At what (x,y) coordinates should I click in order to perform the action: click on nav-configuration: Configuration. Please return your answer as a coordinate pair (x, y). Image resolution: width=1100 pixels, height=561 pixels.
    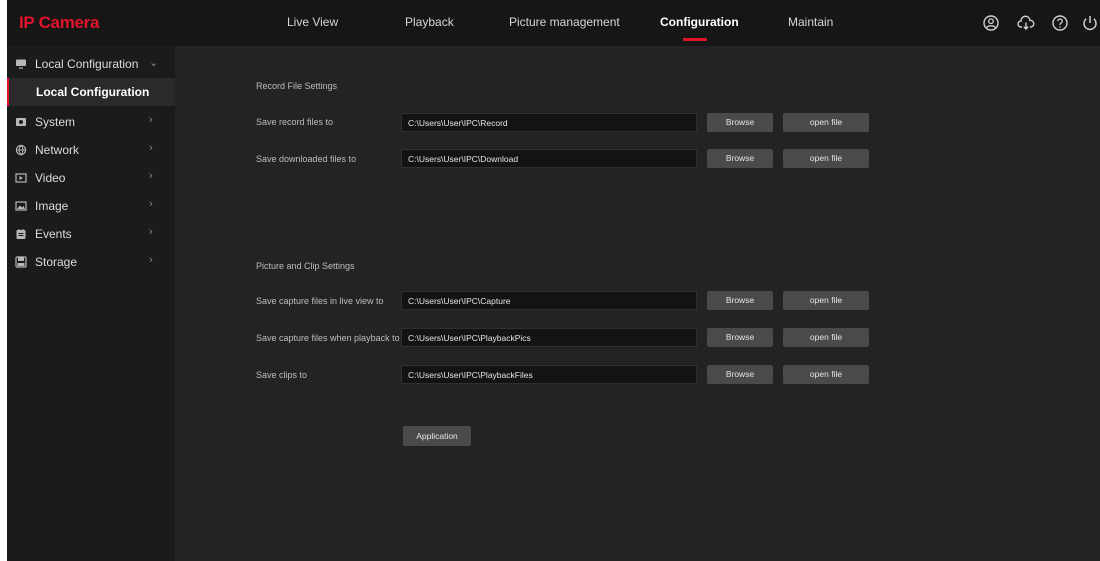
    Looking at the image, I should click on (699, 22).